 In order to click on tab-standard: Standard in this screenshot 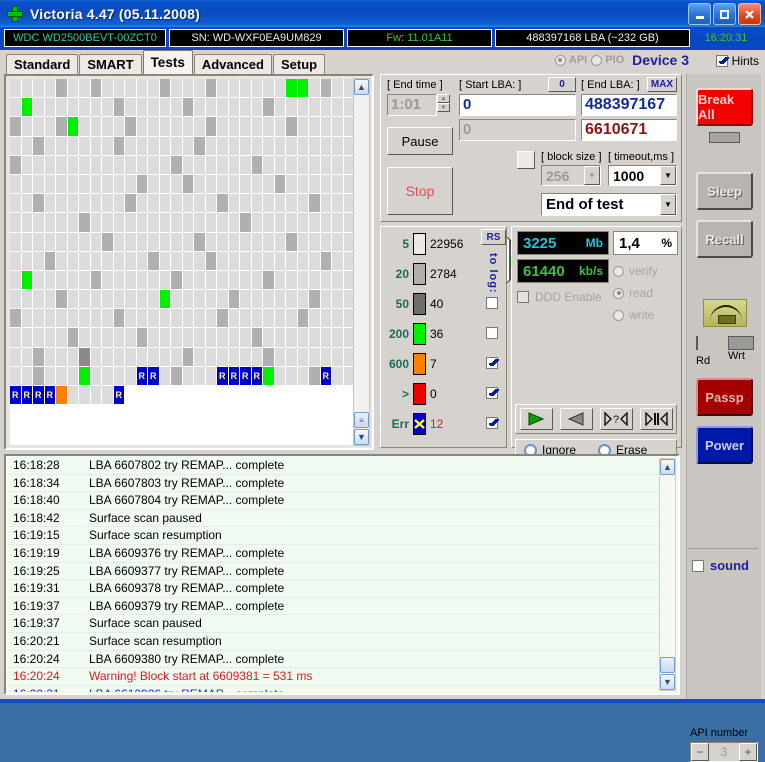, I will do `click(42, 64)`.